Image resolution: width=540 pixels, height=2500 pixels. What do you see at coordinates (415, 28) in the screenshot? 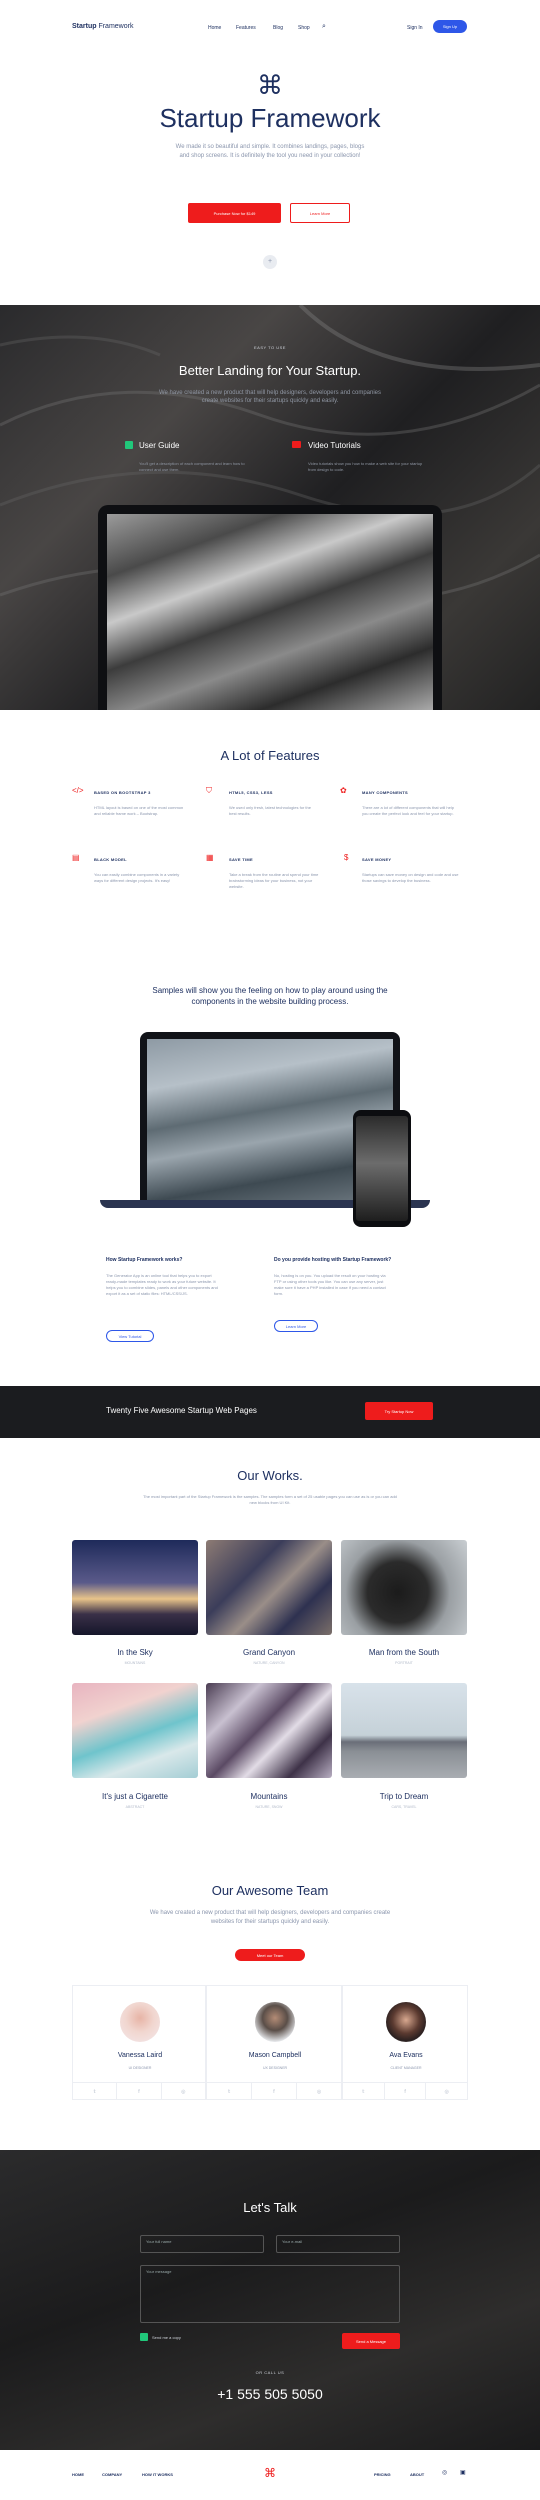
I see `sign-in-link: Sign In` at bounding box center [415, 28].